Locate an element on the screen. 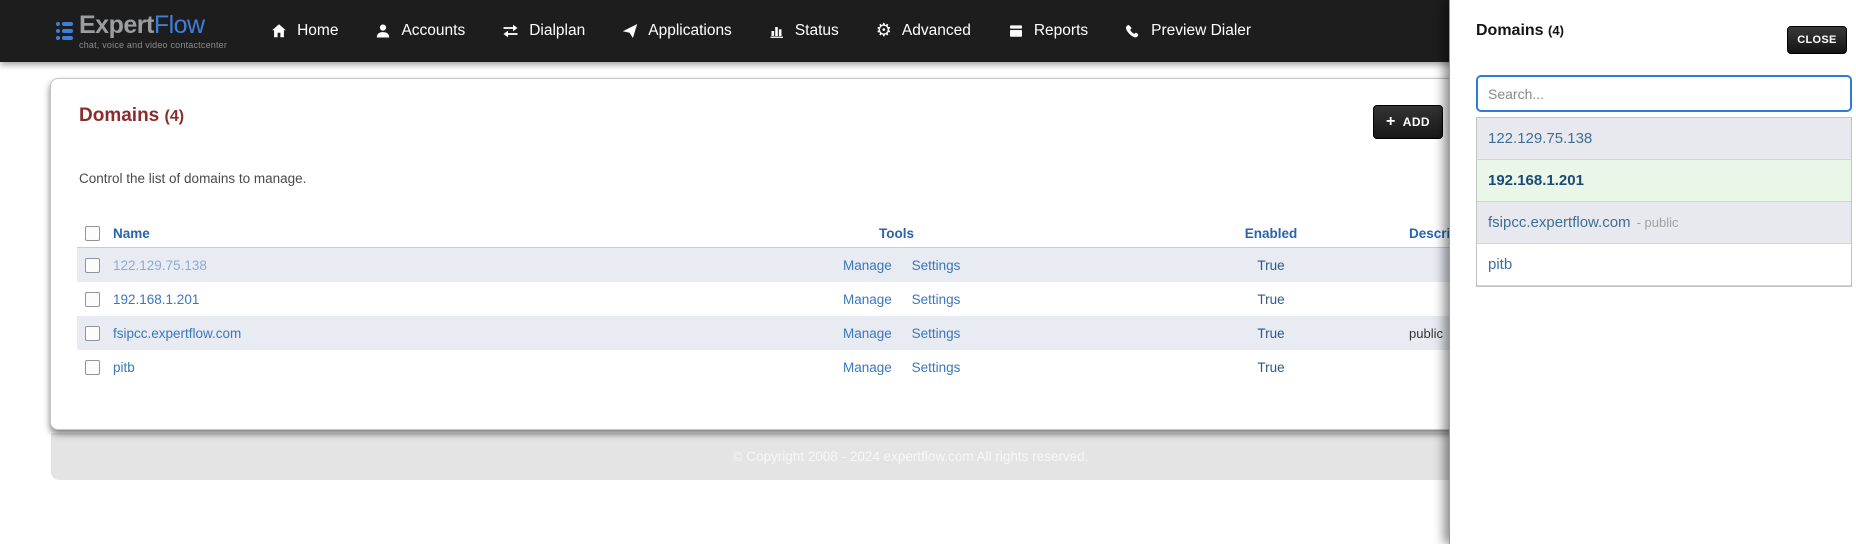 The width and height of the screenshot is (1856, 544). nav-item-label: Dialplan is located at coordinates (557, 30).